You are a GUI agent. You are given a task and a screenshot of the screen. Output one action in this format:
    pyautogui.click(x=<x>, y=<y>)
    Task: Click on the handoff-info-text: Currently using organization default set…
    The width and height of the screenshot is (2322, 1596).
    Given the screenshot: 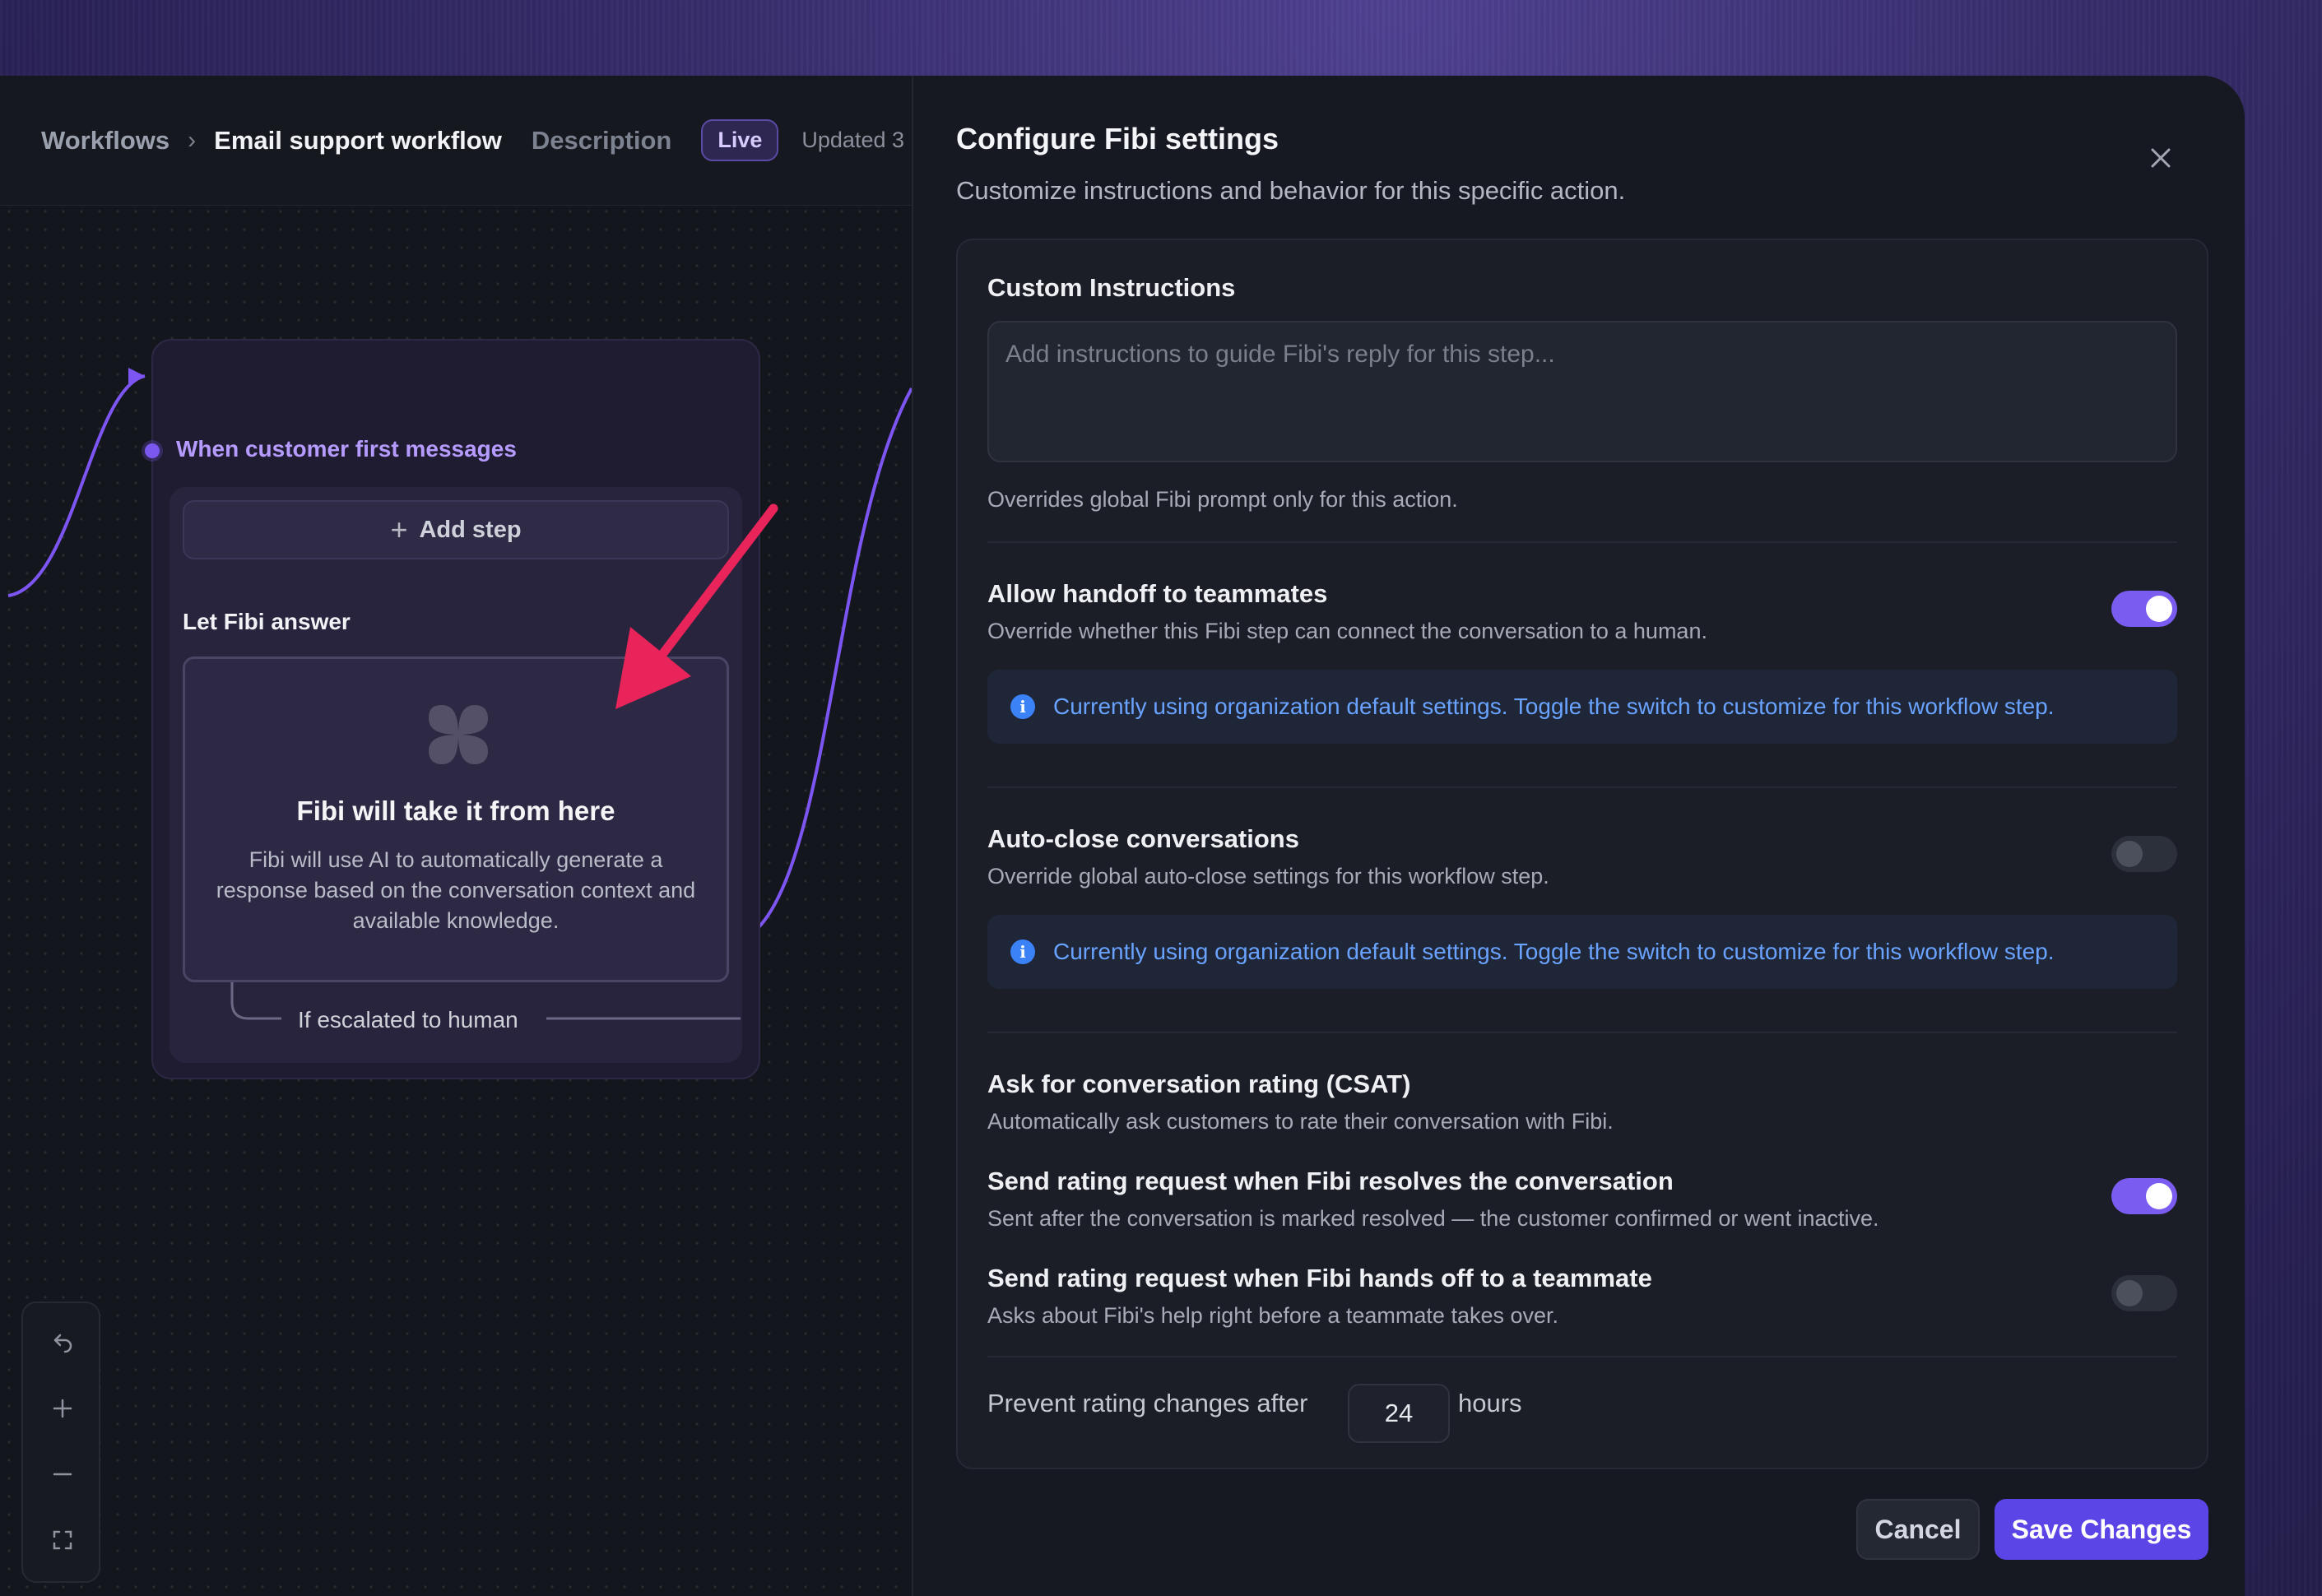 What is the action you would take?
    pyautogui.click(x=1554, y=706)
    